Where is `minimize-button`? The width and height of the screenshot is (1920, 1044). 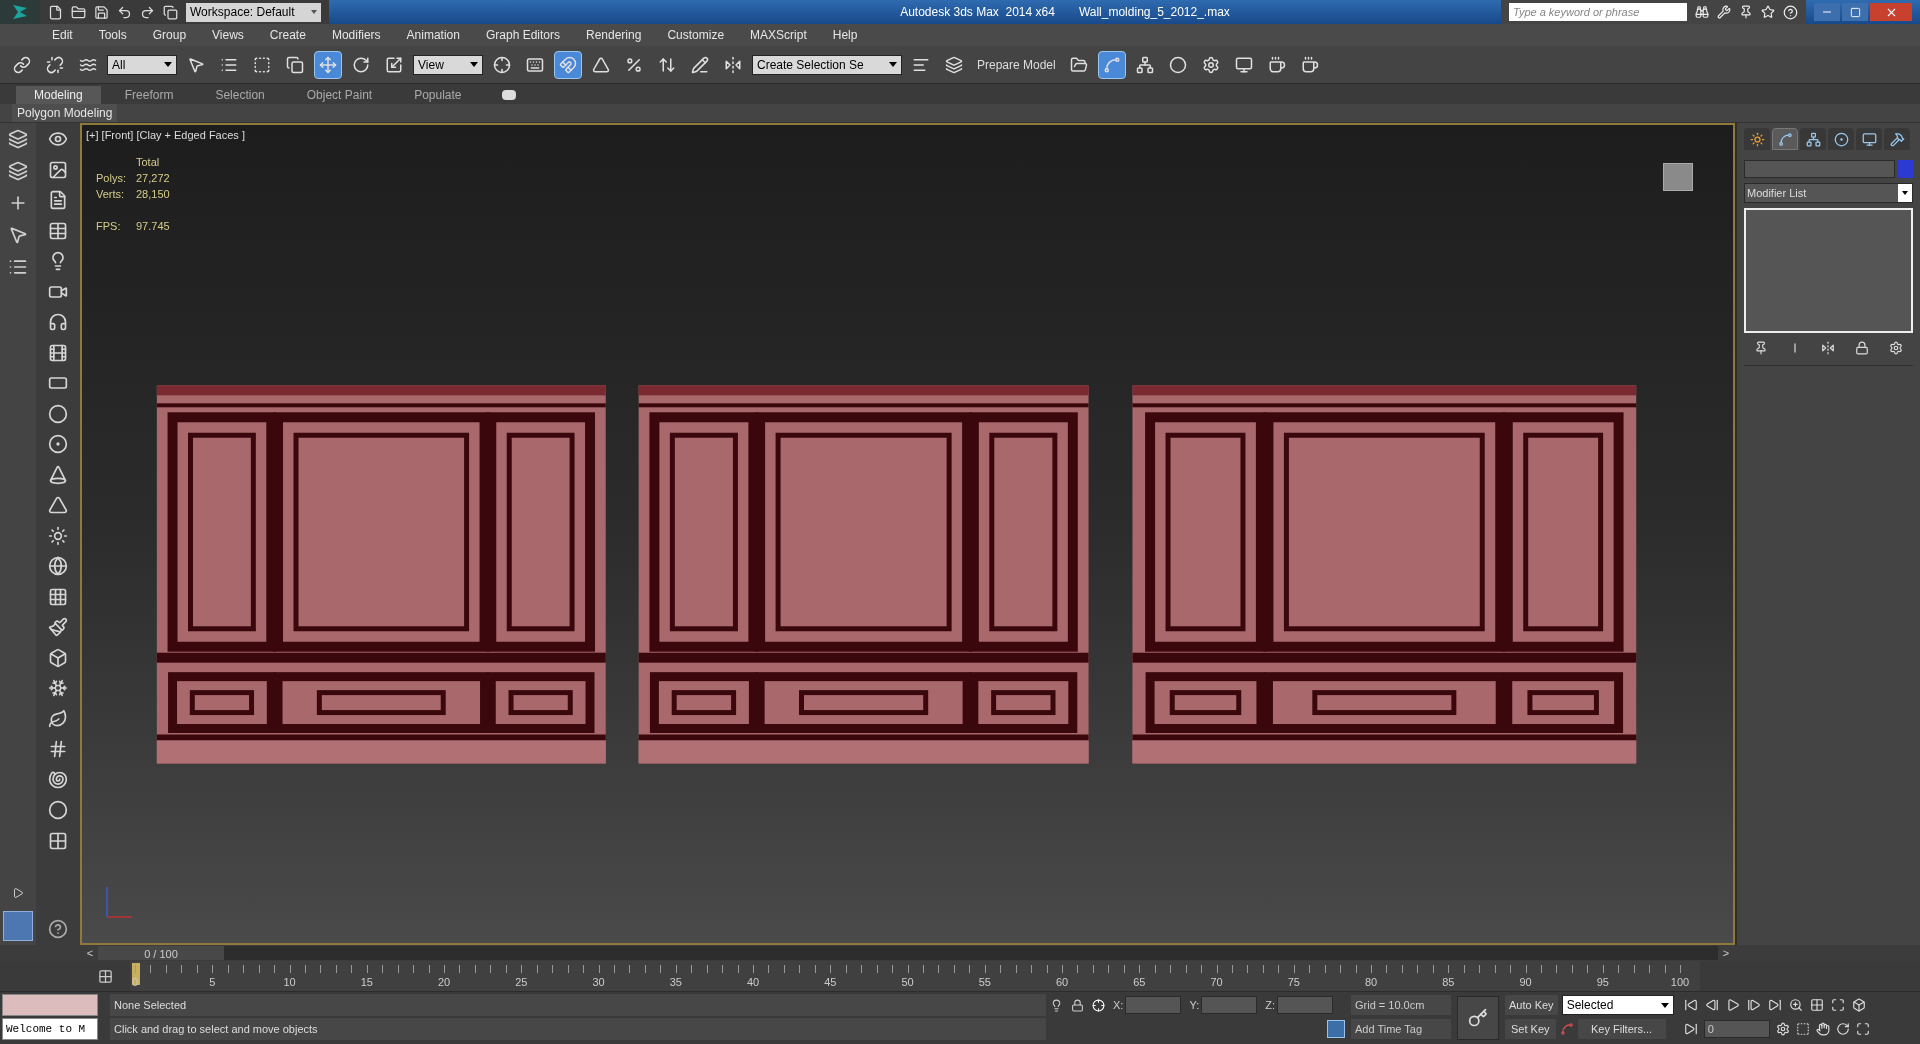
minimize-button is located at coordinates (1827, 12).